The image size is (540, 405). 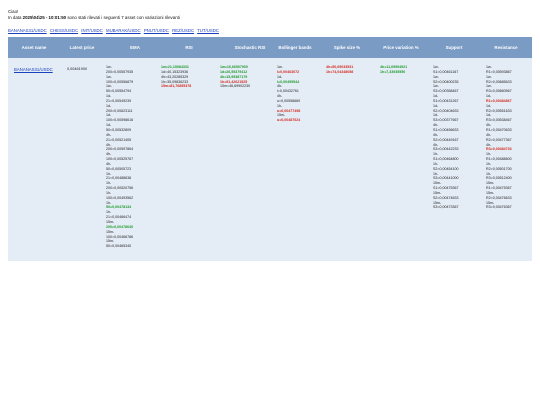 I want to click on resistance-value: R2=0,00501700, so click(x=499, y=168).